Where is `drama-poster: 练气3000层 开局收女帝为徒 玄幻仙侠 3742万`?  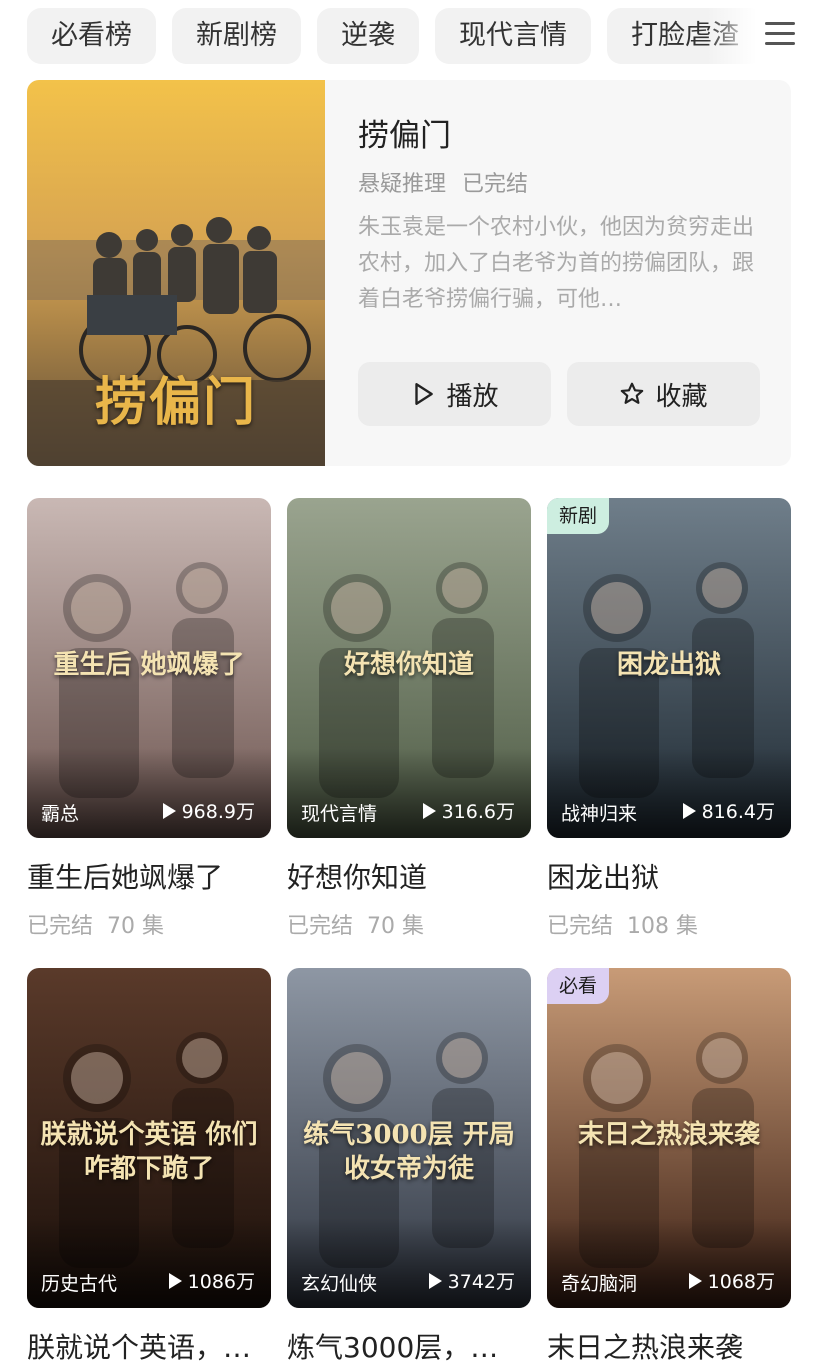 drama-poster: 练气3000层 开局收女帝为徒 玄幻仙侠 3742万 is located at coordinates (409, 1138).